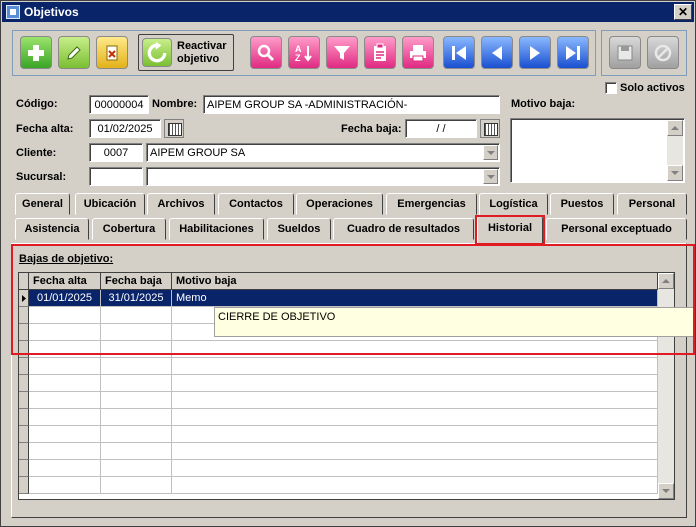  Describe the element at coordinates (663, 52) in the screenshot. I see `cancel-button` at that location.